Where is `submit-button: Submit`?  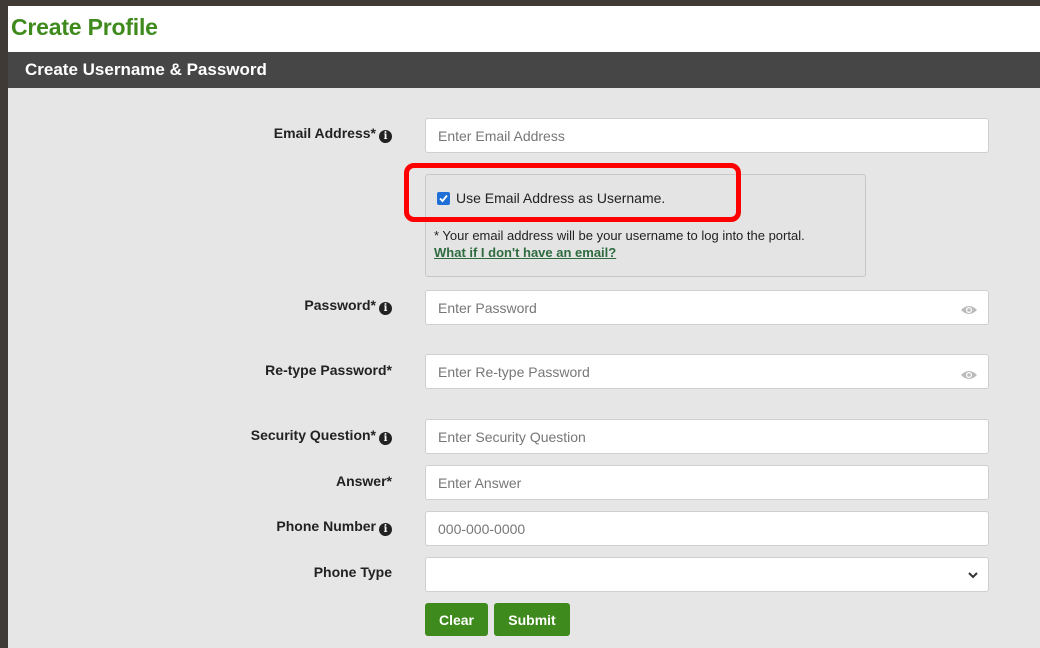
submit-button: Submit is located at coordinates (532, 619).